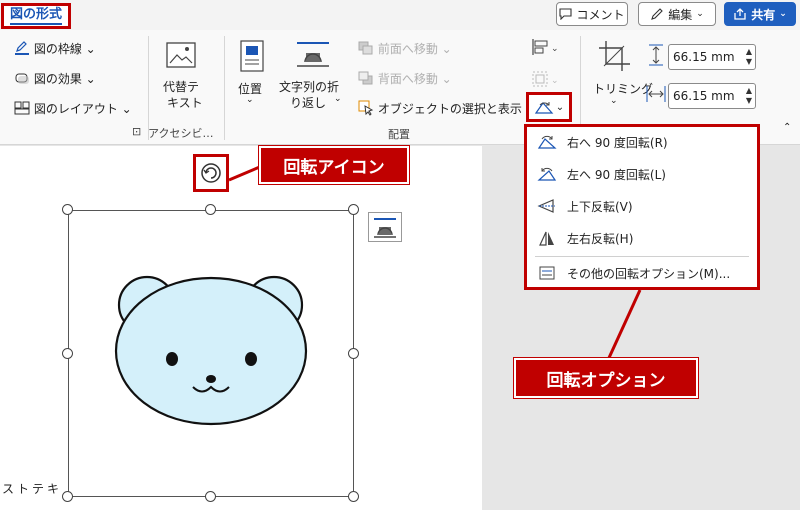 This screenshot has height=510, width=800. I want to click on picture-effects-button: 図の効果 ⌄, so click(55, 78).